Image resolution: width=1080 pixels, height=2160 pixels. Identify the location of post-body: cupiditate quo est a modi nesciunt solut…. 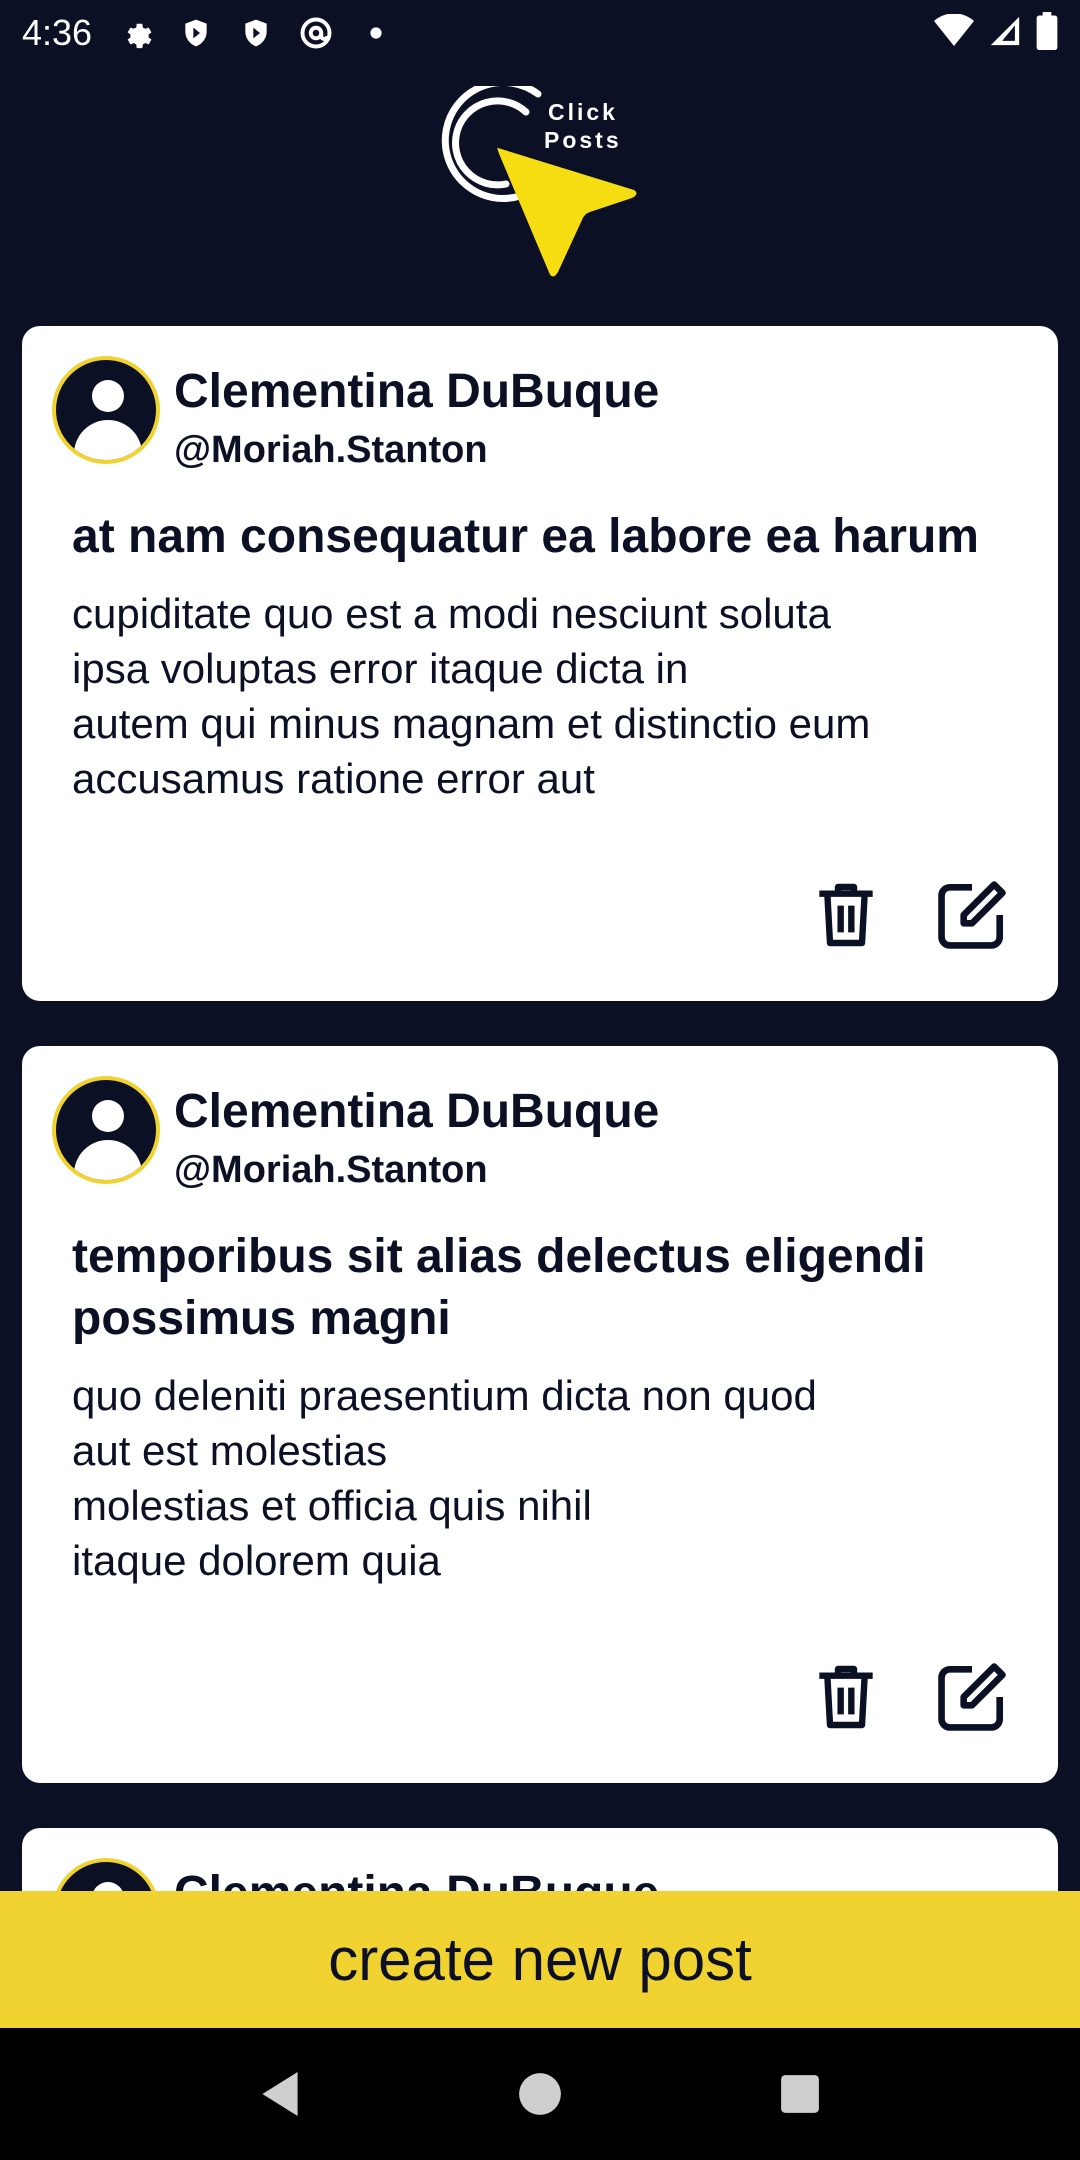
(471, 696).